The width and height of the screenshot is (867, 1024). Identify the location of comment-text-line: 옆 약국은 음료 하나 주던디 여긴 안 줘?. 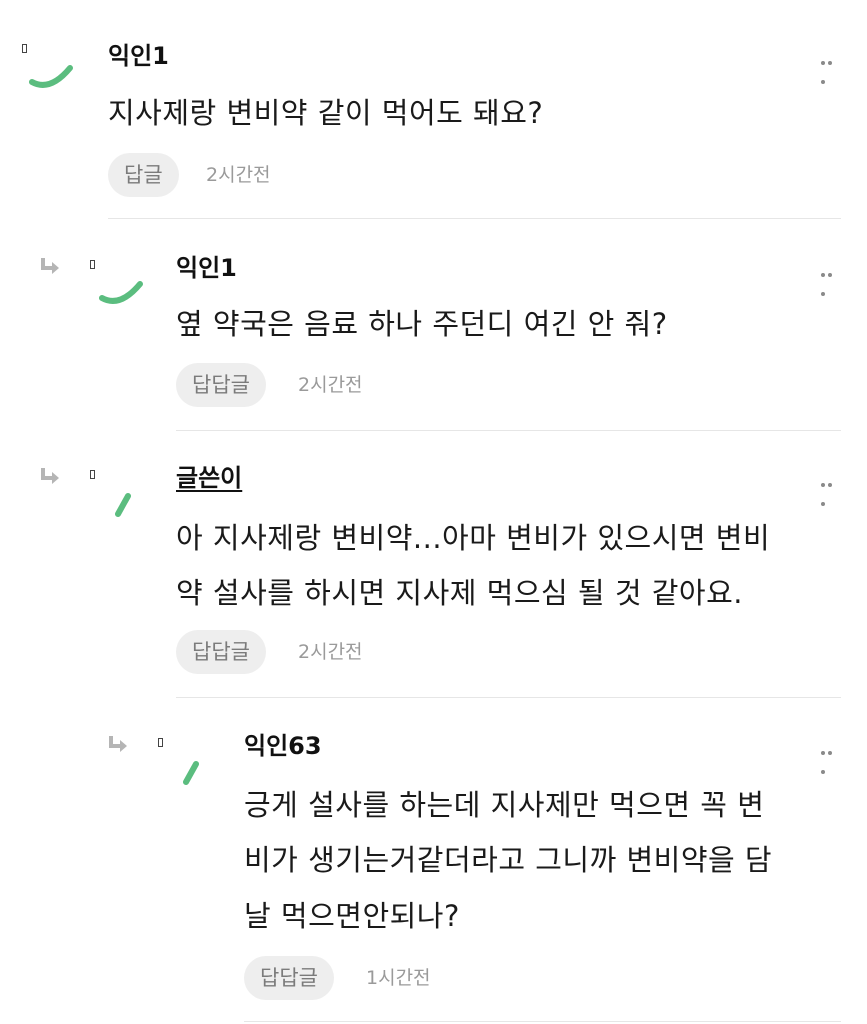
(422, 324).